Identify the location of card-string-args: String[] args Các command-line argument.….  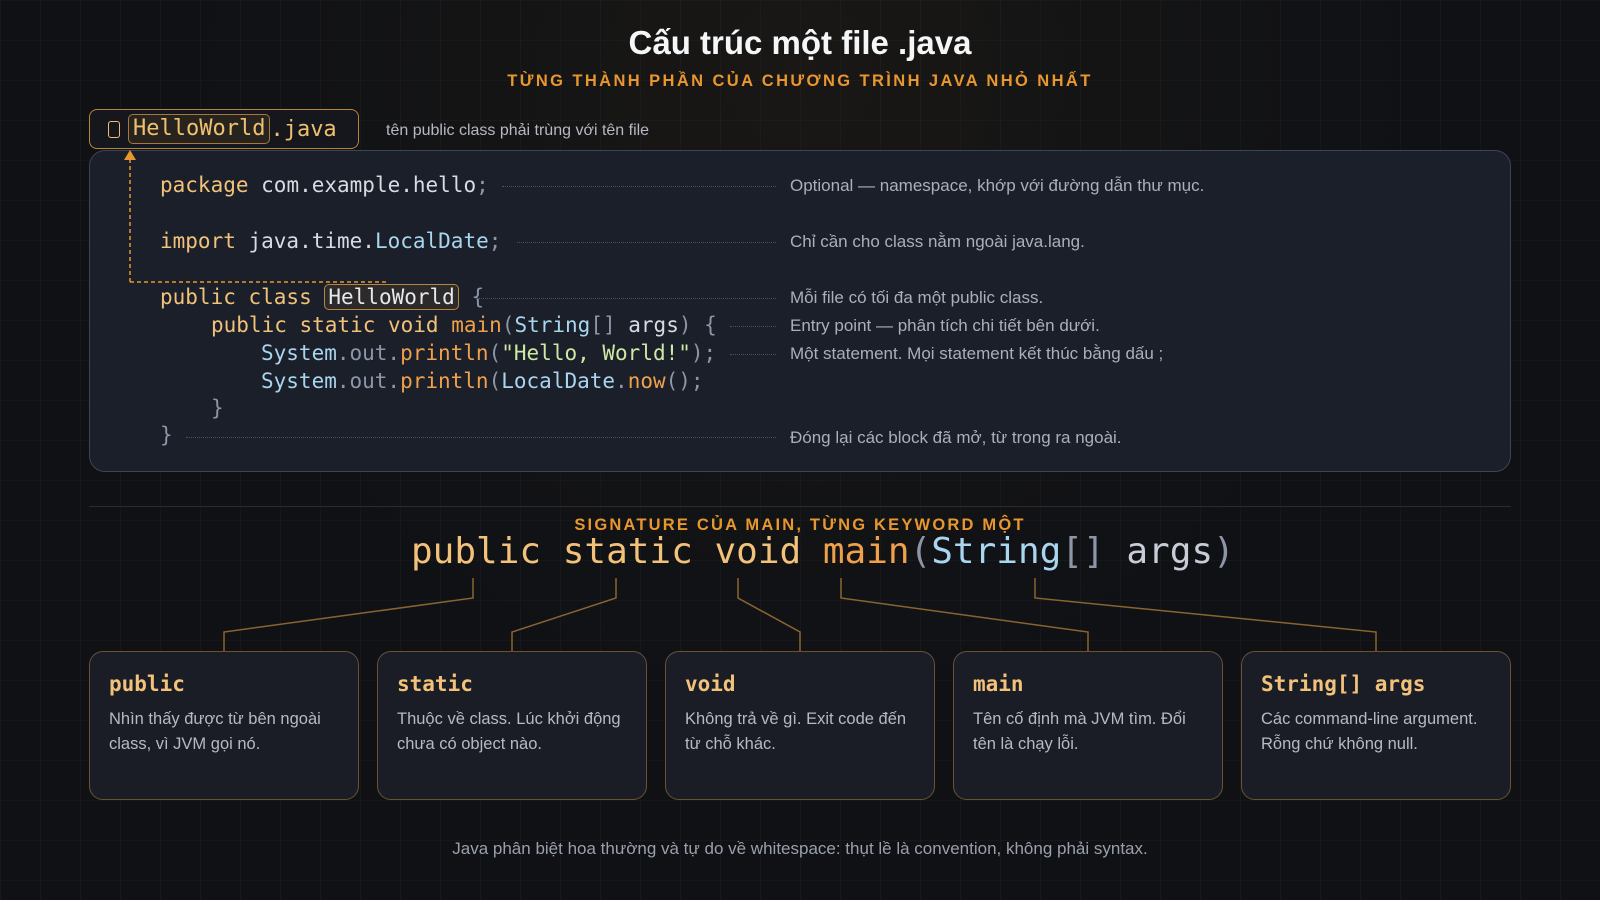
(1376, 725).